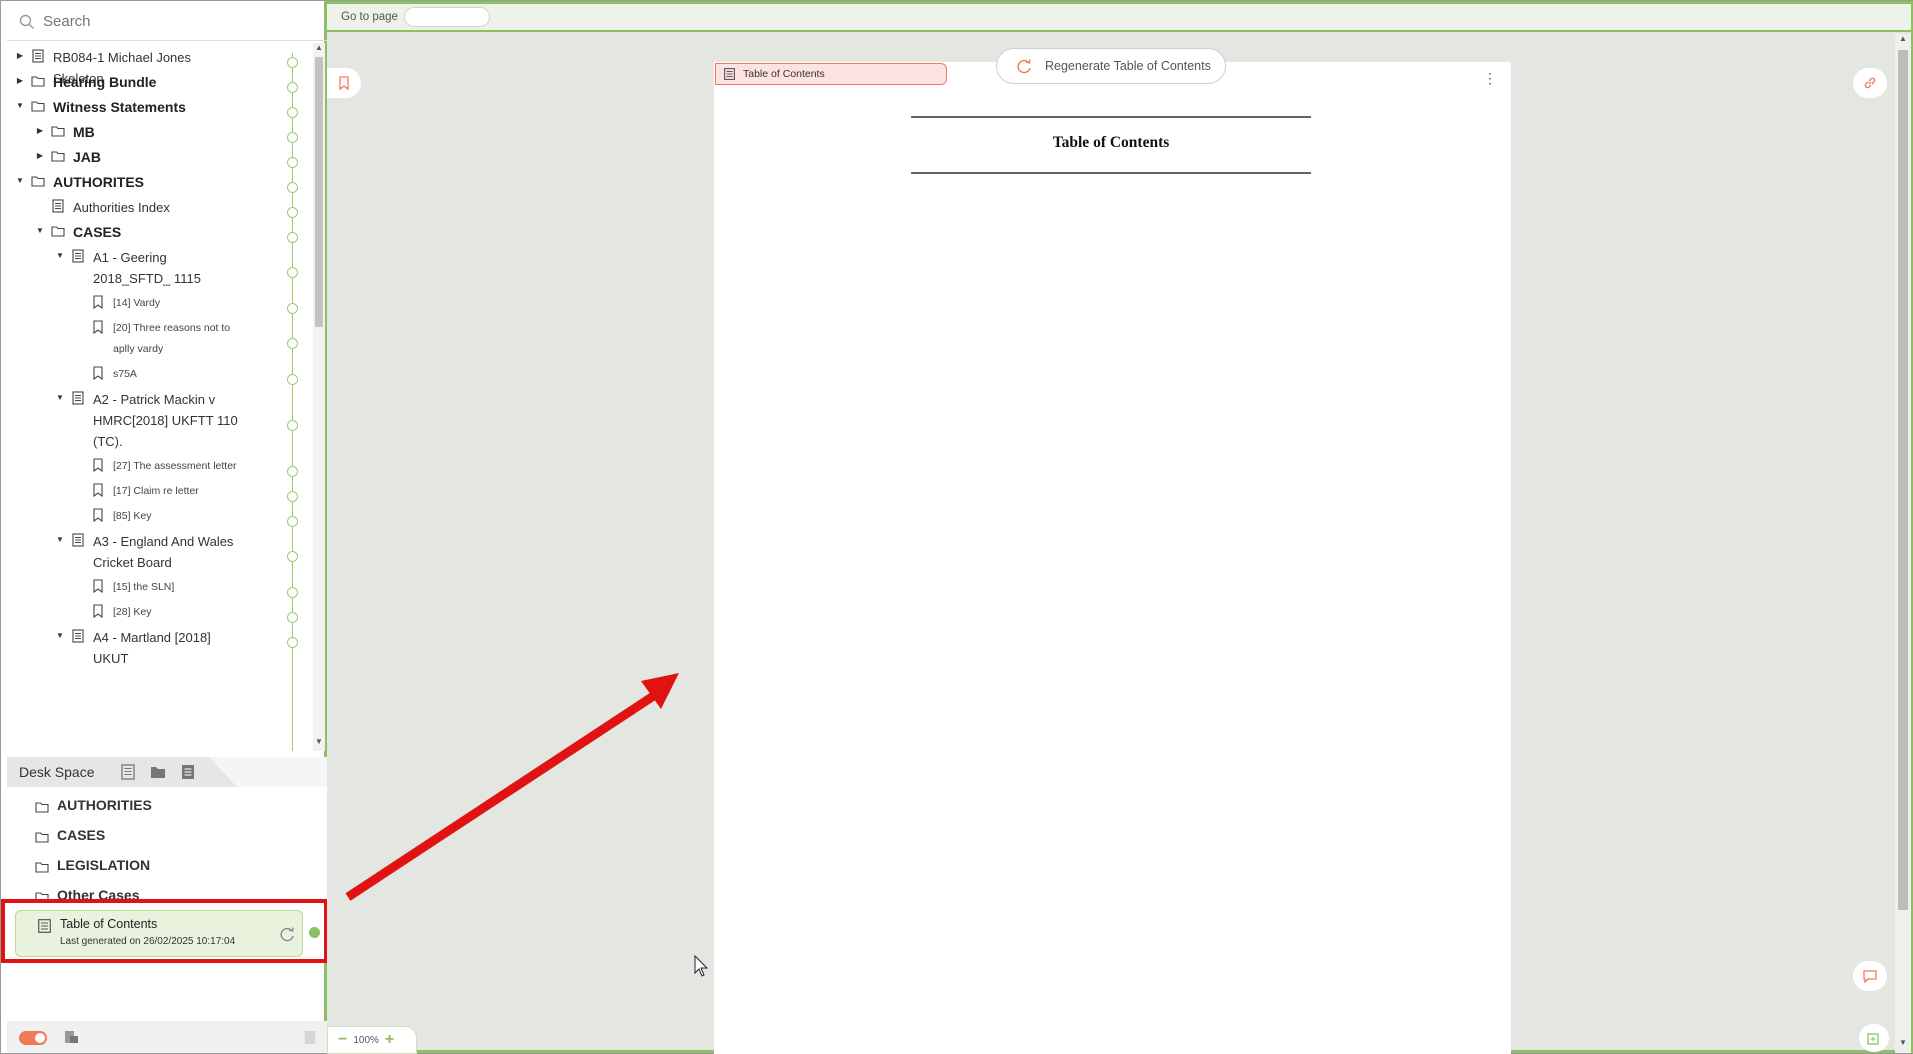 The image size is (1913, 1054). I want to click on desk-space-tab: Desk Space, so click(122, 772).